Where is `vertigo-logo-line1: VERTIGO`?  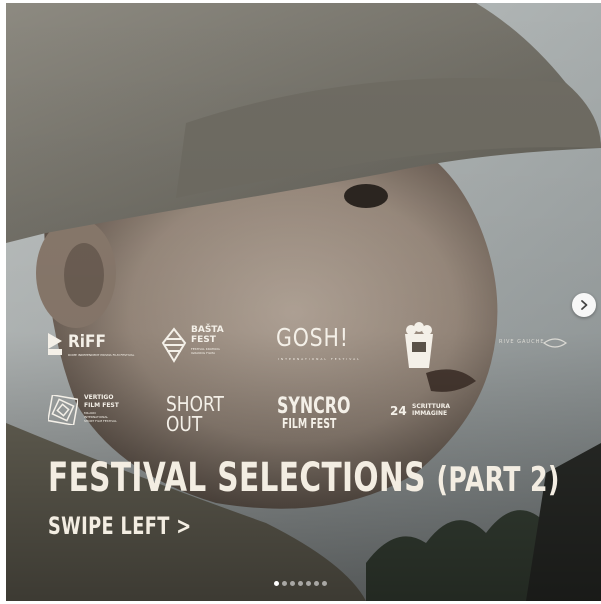
vertigo-logo-line1: VERTIGO is located at coordinates (99, 397).